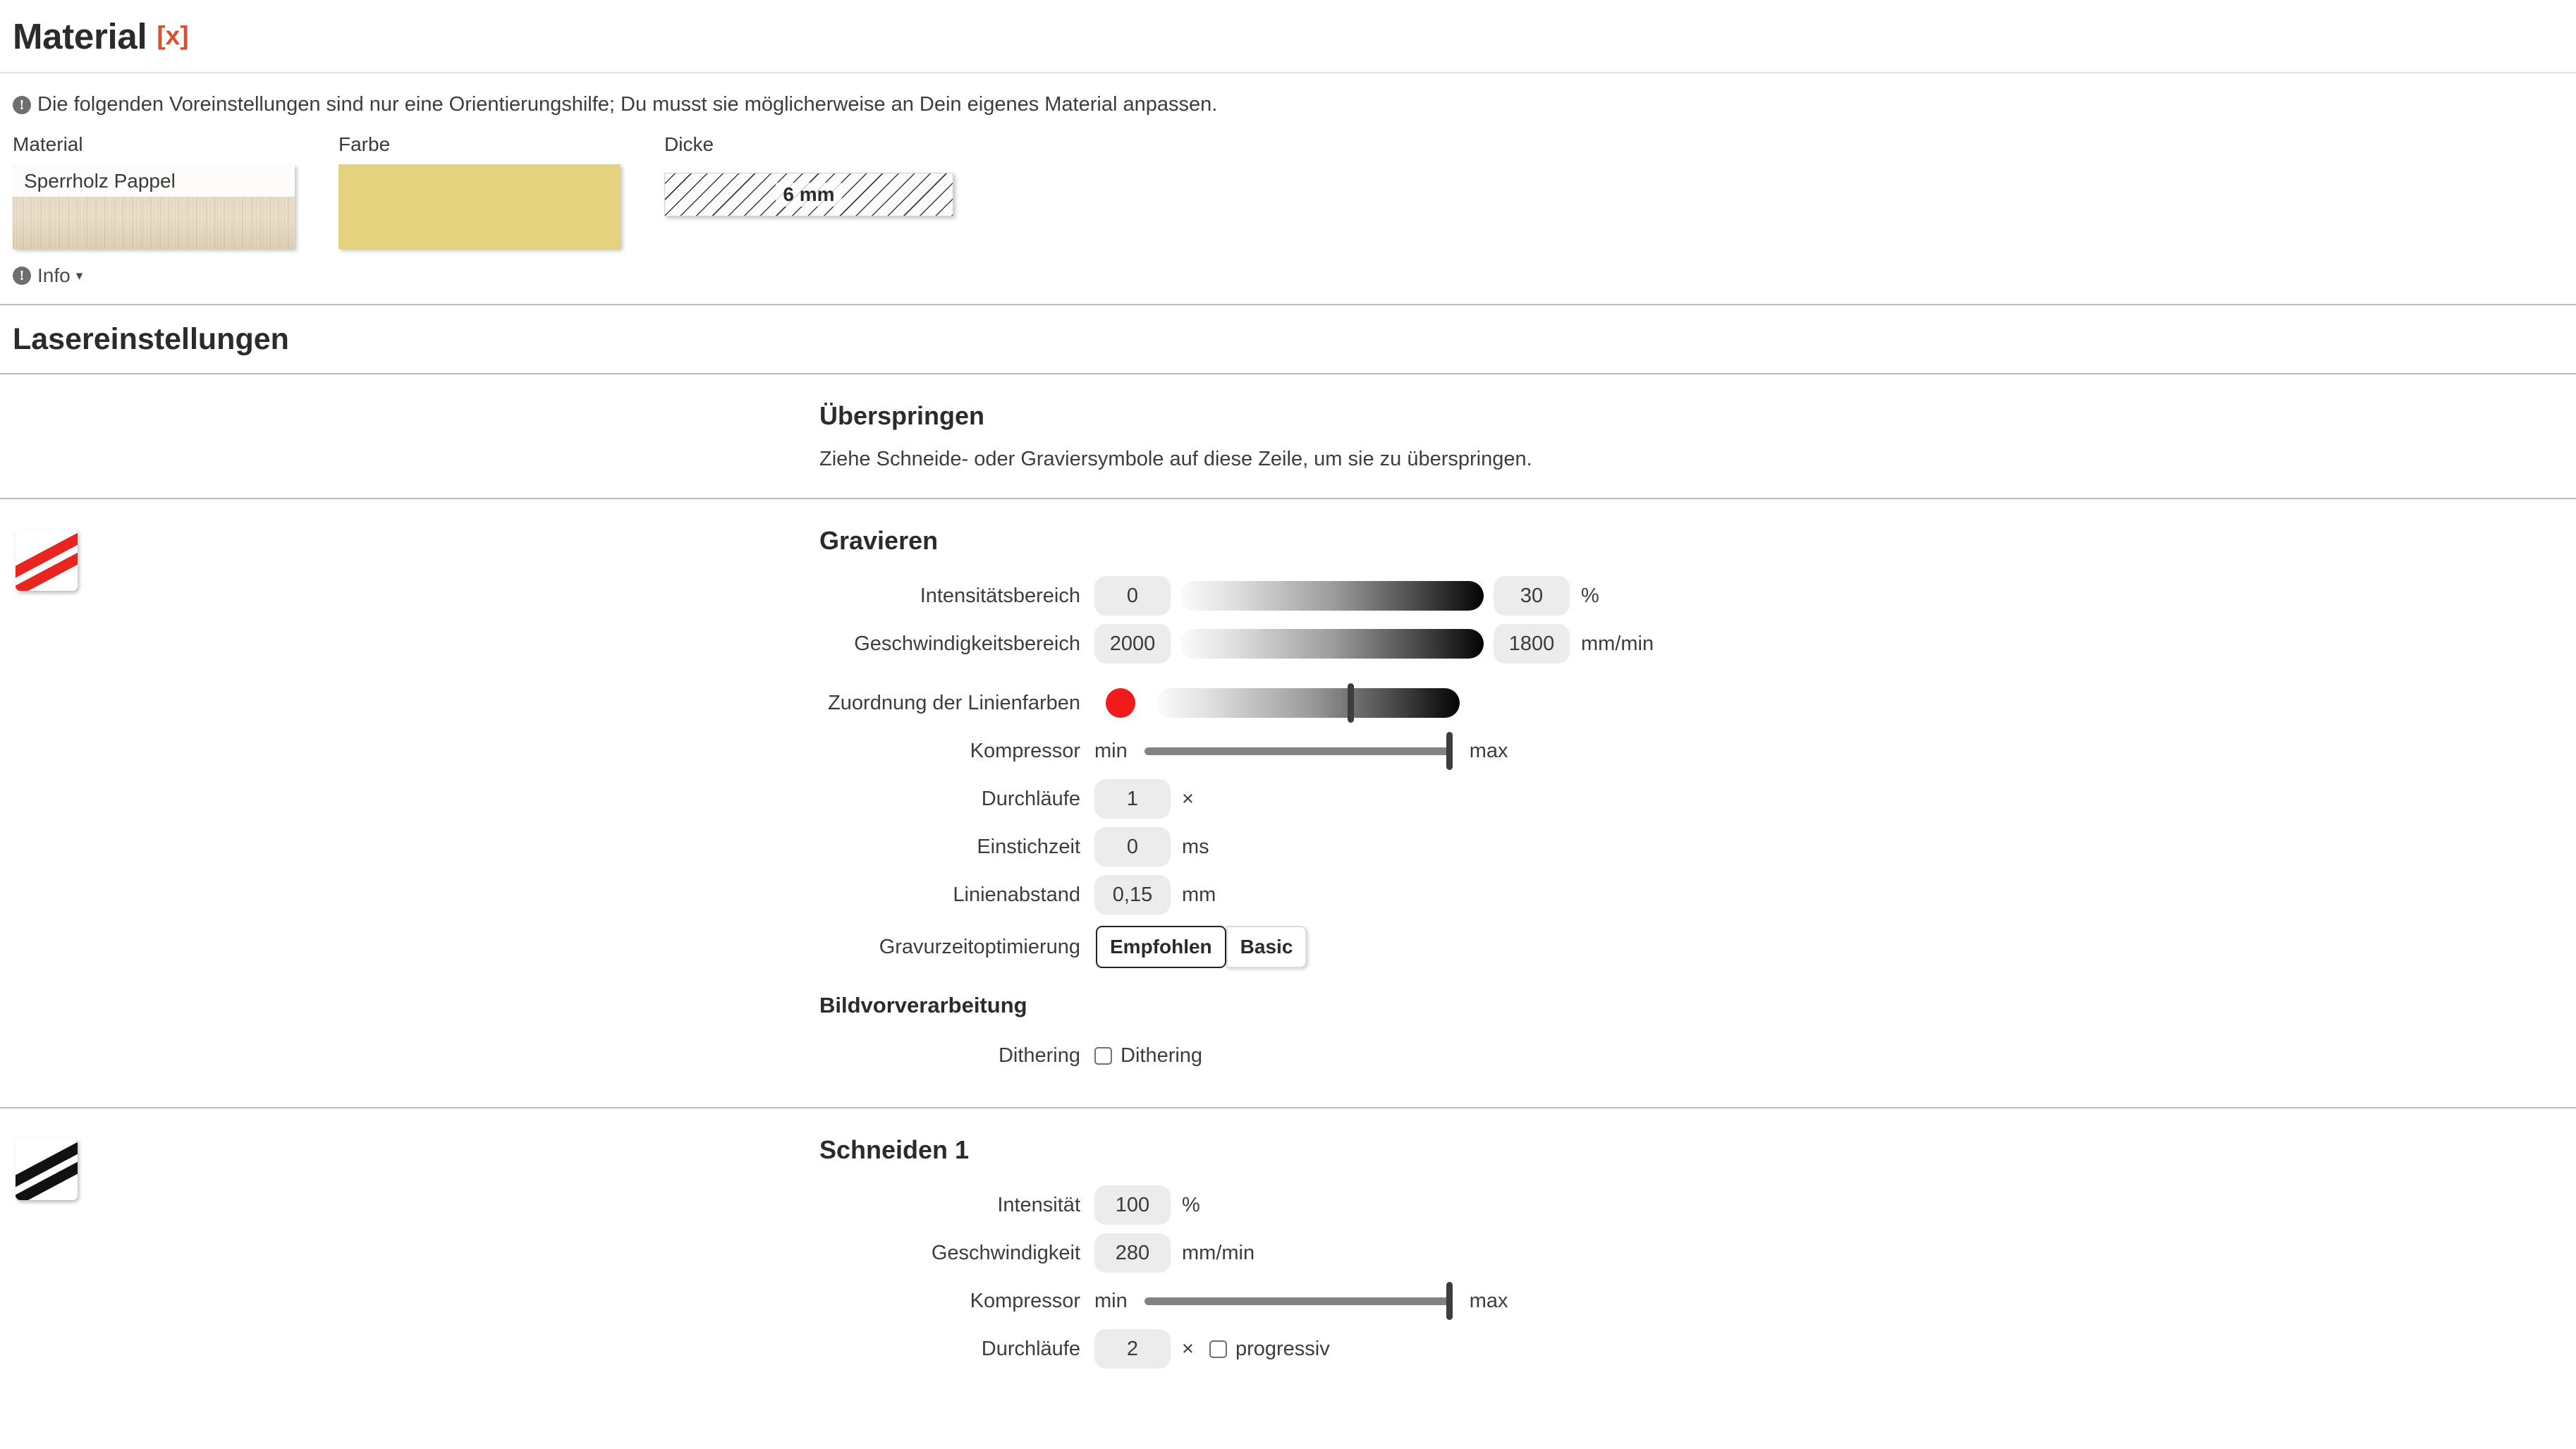 This screenshot has height=1449, width=2576. What do you see at coordinates (1698, 751) in the screenshot?
I see `engrave-compressor-row: Kompressor min max` at bounding box center [1698, 751].